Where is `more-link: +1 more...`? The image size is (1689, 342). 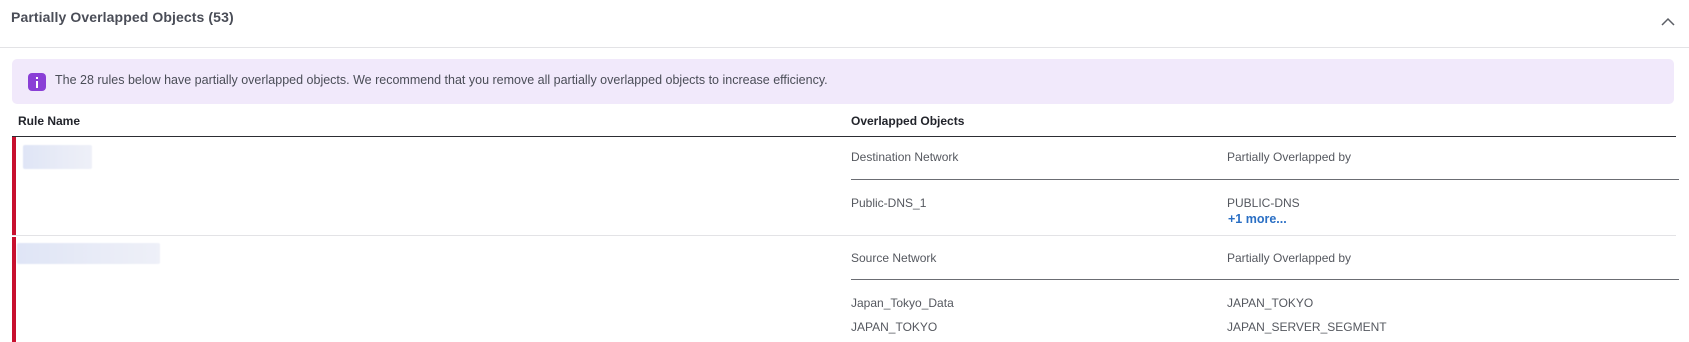
more-link: +1 more... is located at coordinates (1257, 219).